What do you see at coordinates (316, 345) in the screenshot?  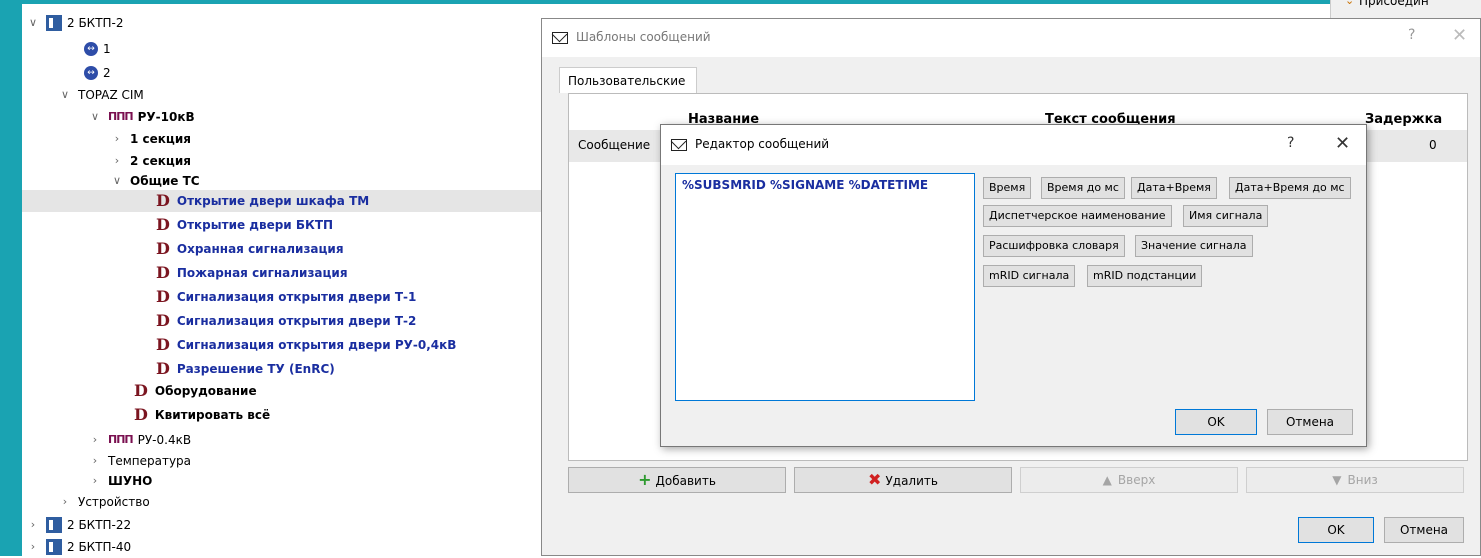 I see `tree-item-label: Сигнализация открытия двери РУ-0,4кВ` at bounding box center [316, 345].